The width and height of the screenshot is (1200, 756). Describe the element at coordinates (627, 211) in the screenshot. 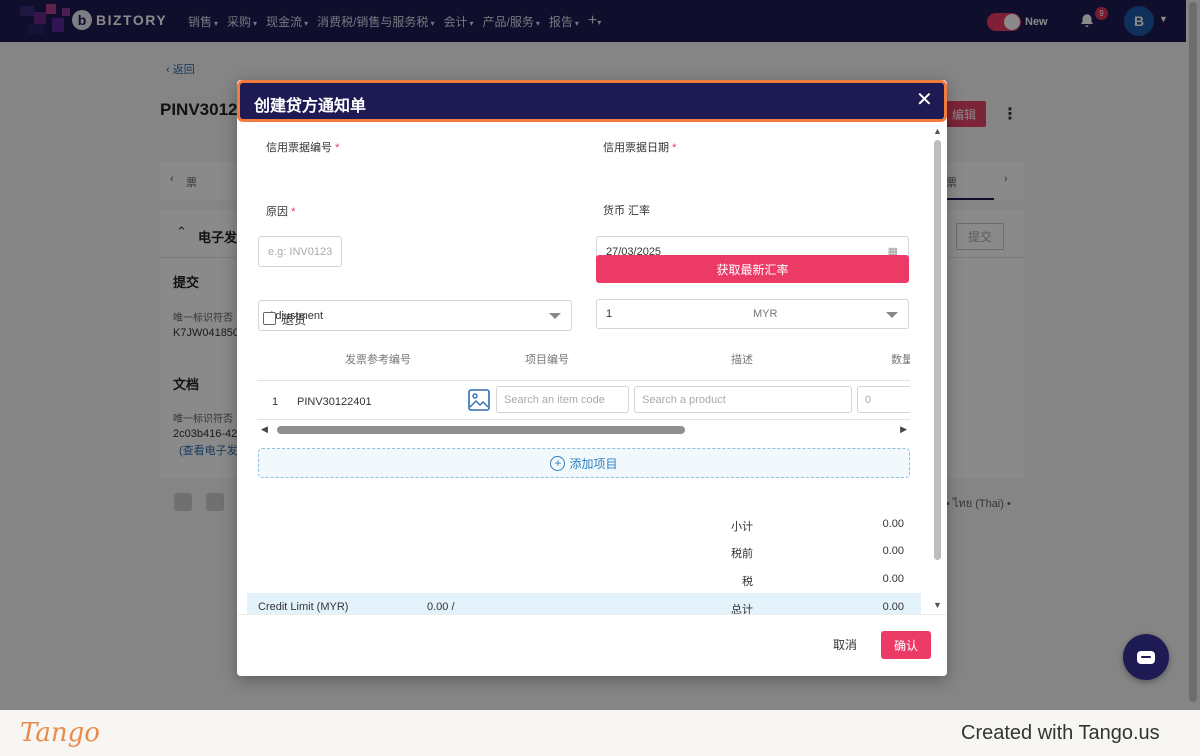

I see `currency-rate-label: 货币 汇率` at that location.